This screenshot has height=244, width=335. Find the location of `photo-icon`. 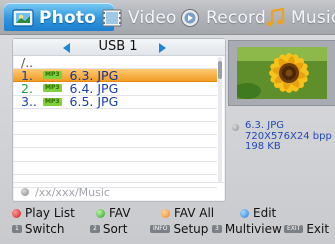

photo-icon is located at coordinates (23, 18).